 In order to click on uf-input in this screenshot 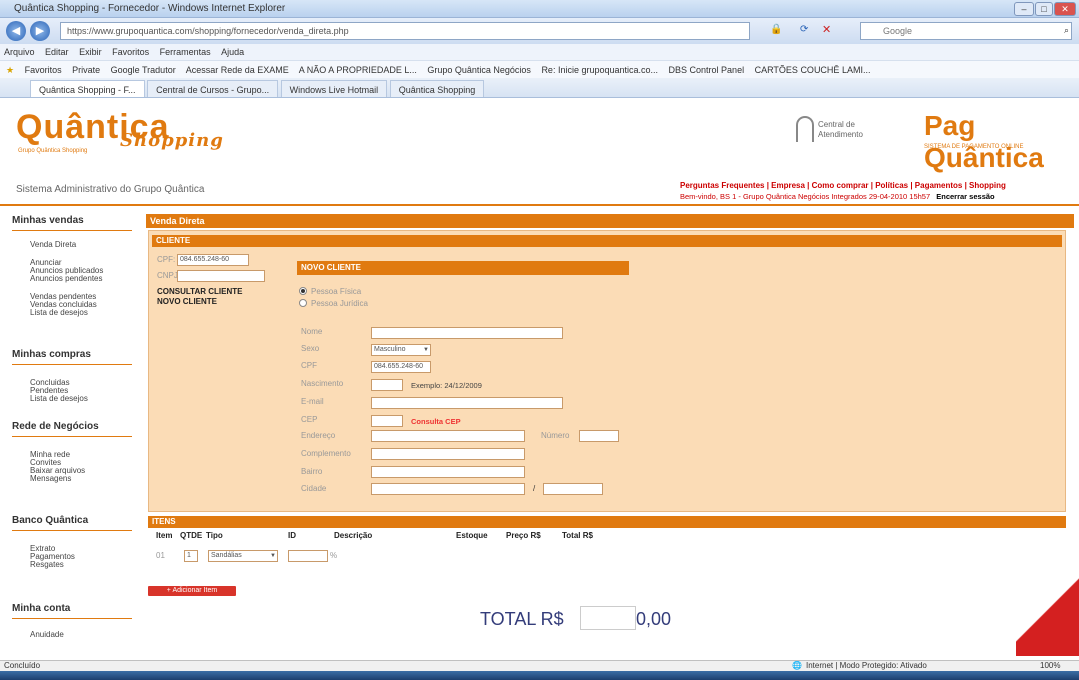, I will do `click(573, 489)`.